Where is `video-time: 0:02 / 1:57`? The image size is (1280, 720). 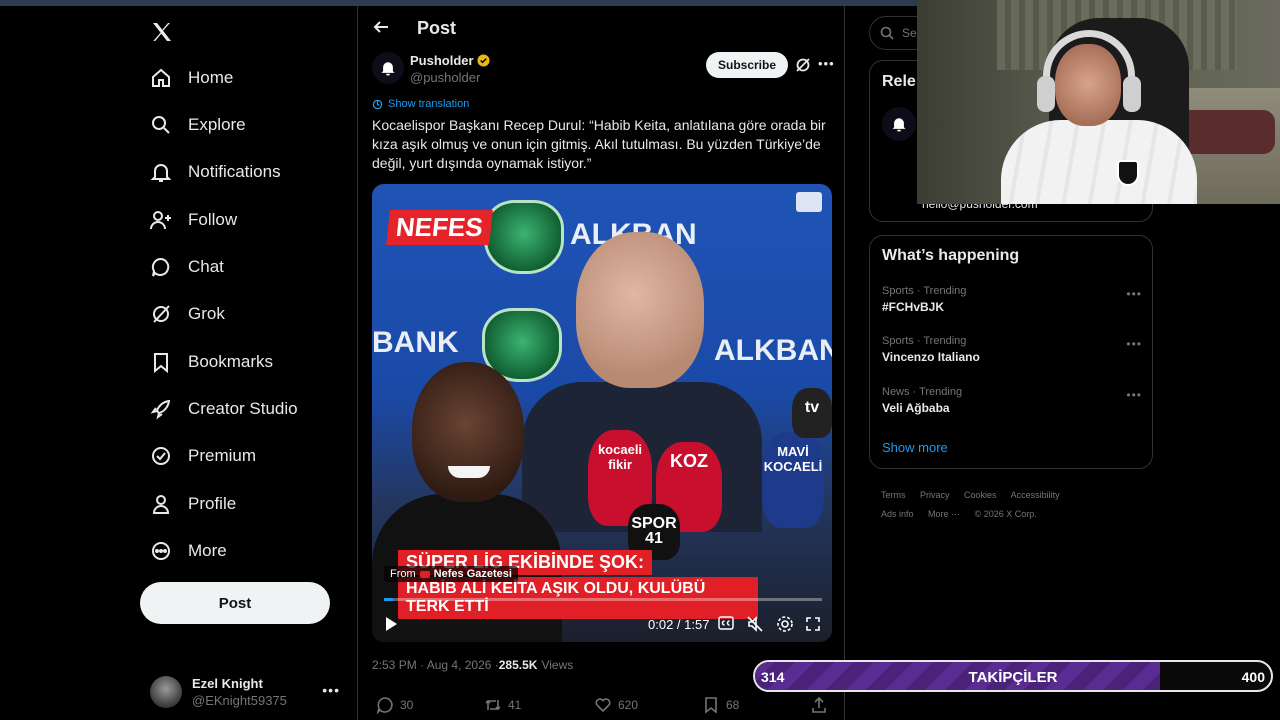
video-time: 0:02 / 1:57 is located at coordinates (679, 624).